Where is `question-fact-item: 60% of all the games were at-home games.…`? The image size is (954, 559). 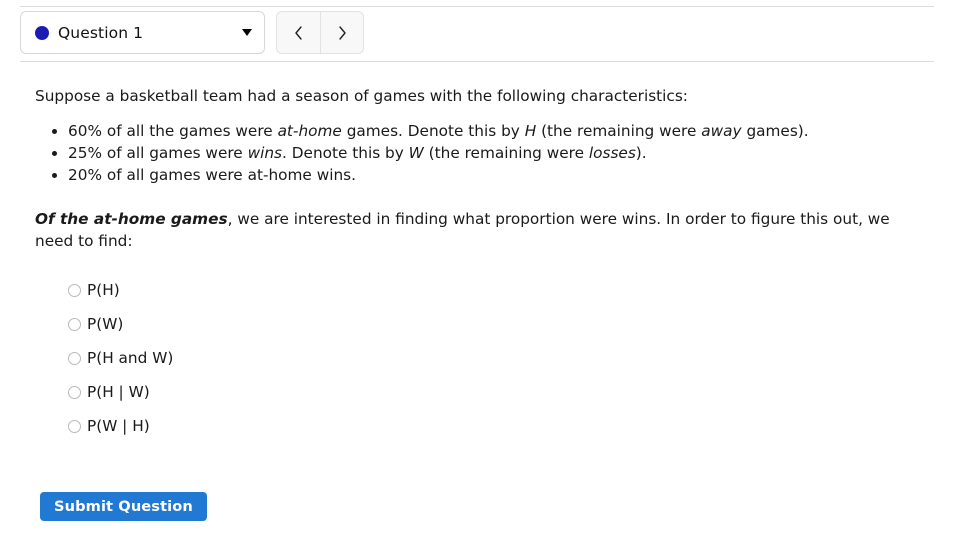
question-fact-item: 60% of all the games were at-home games.… is located at coordinates (496, 132).